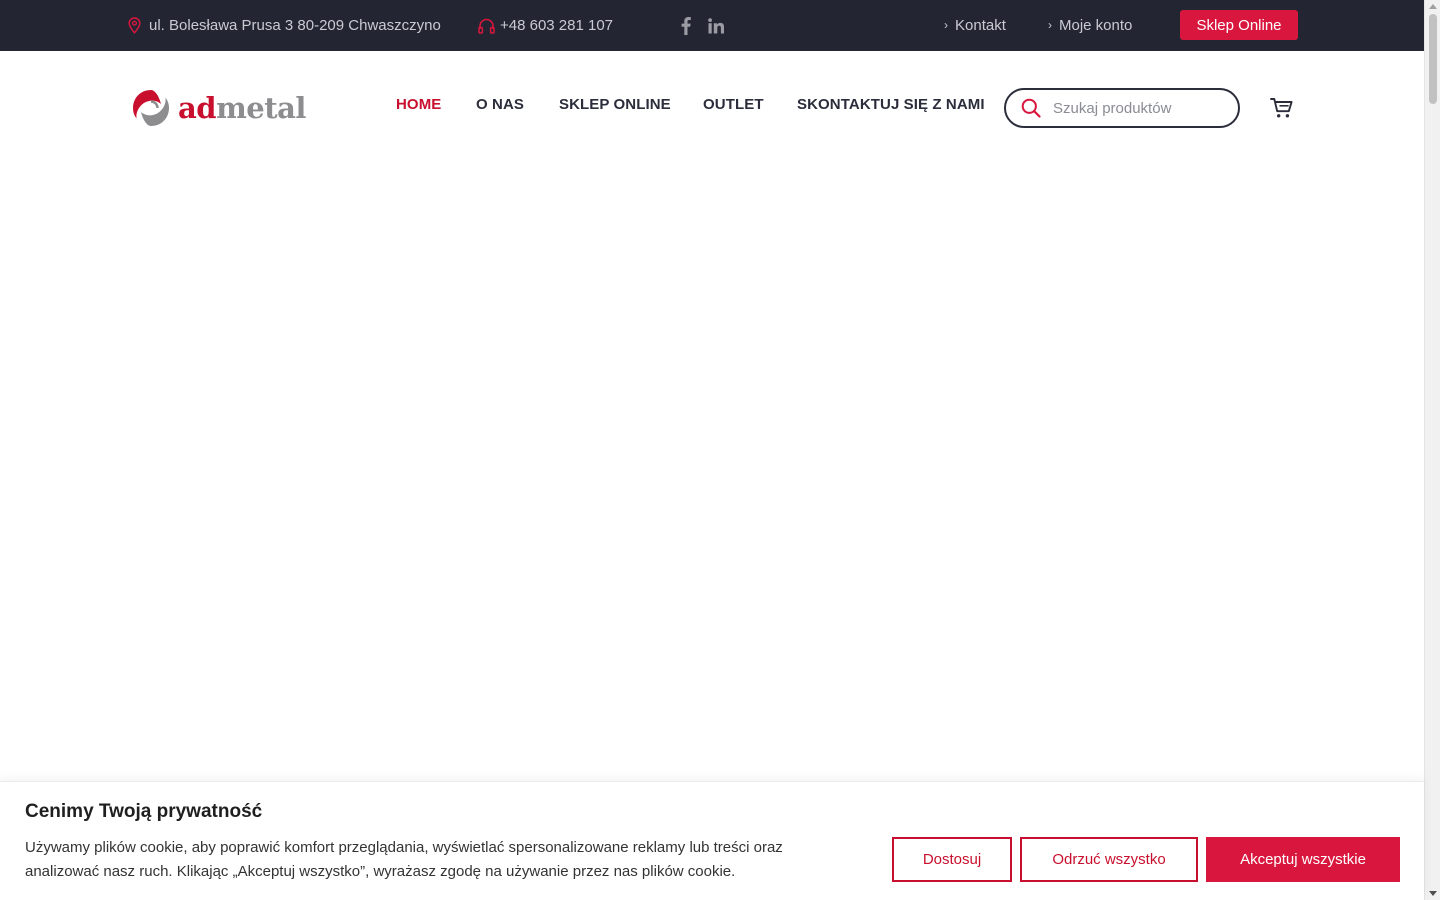  I want to click on search-icon, so click(1031, 108).